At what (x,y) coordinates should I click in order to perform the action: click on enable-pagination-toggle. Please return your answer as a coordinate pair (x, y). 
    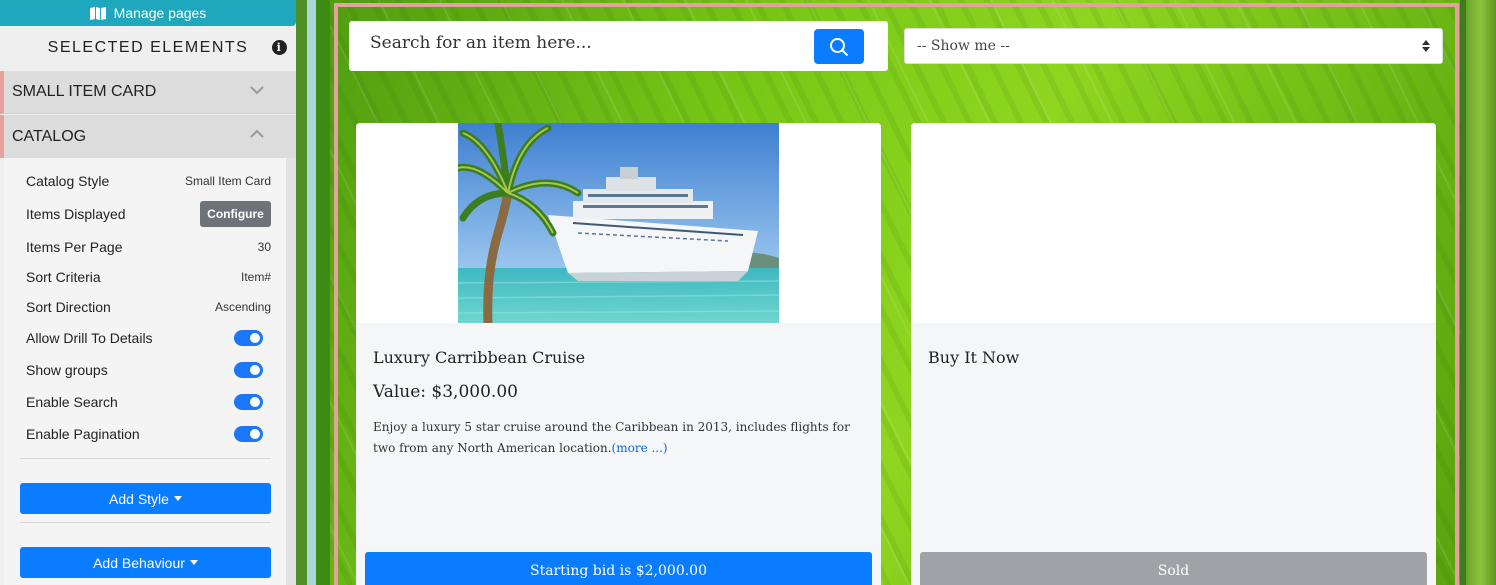
    Looking at the image, I should click on (248, 434).